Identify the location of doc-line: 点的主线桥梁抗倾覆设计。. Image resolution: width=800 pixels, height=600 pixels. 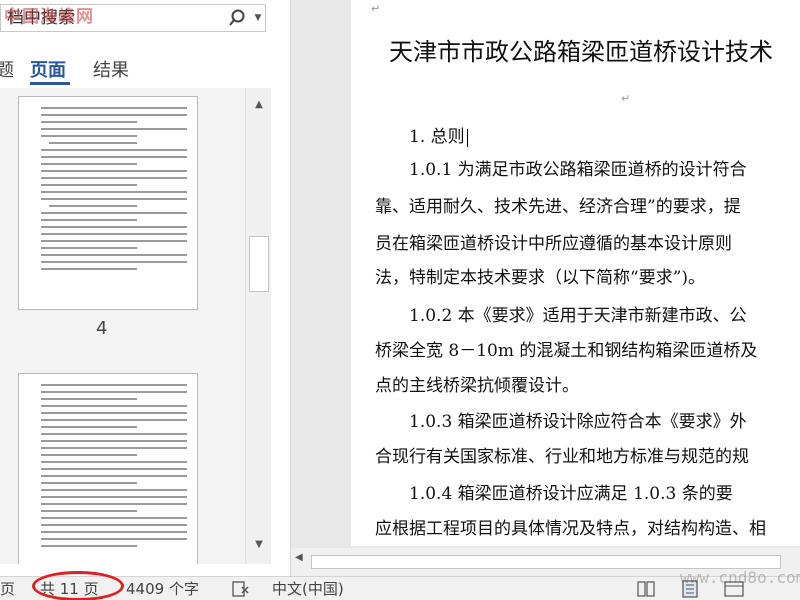
(477, 386).